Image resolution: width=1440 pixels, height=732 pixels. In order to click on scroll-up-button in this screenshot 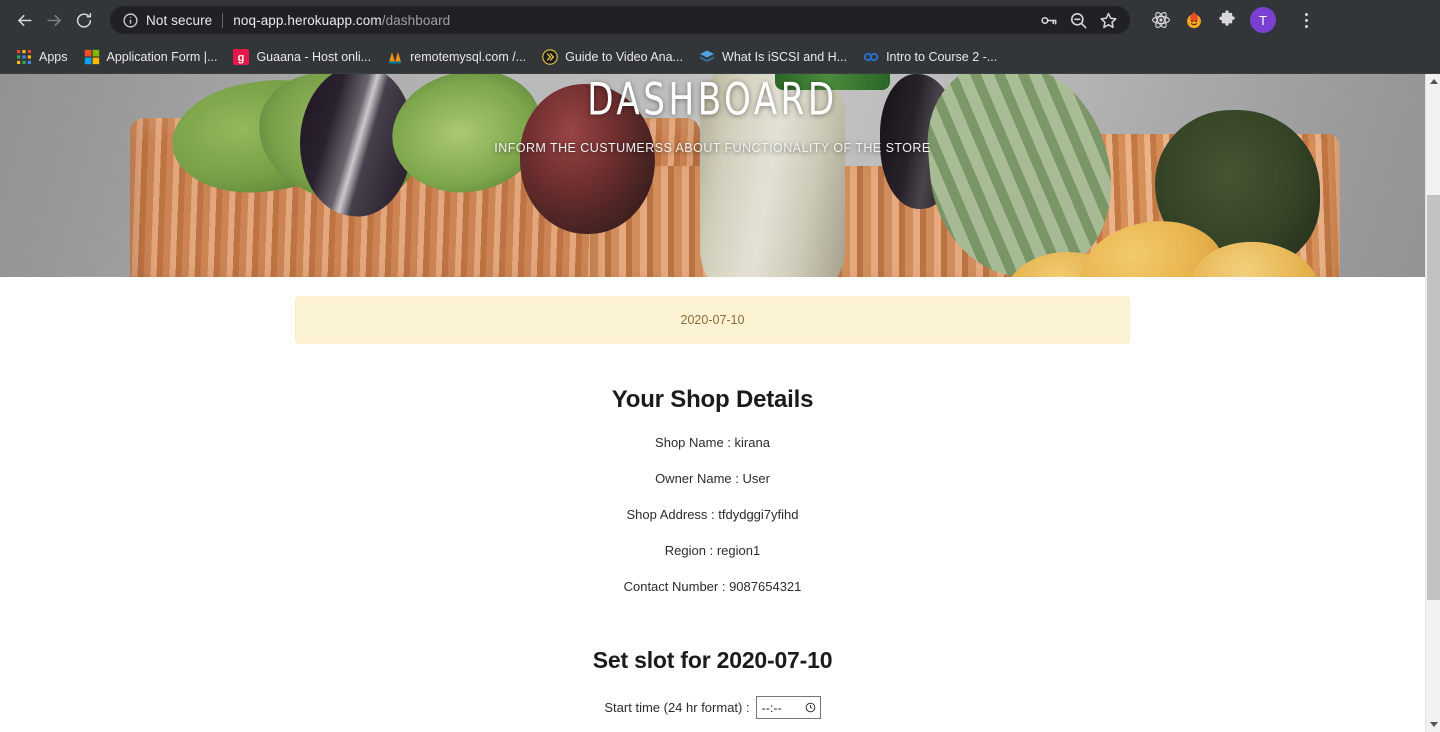, I will do `click(1433, 81)`.